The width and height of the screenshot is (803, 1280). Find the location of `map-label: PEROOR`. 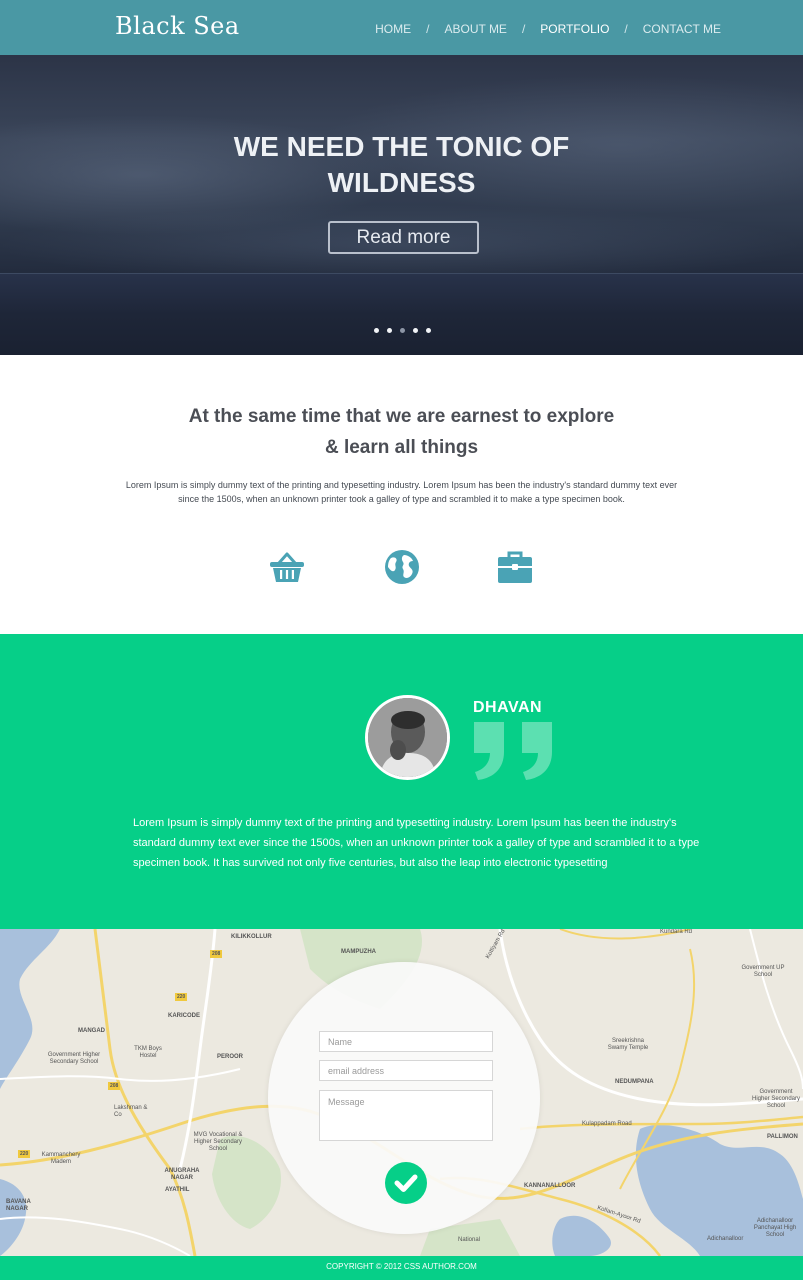

map-label: PEROOR is located at coordinates (230, 1057).